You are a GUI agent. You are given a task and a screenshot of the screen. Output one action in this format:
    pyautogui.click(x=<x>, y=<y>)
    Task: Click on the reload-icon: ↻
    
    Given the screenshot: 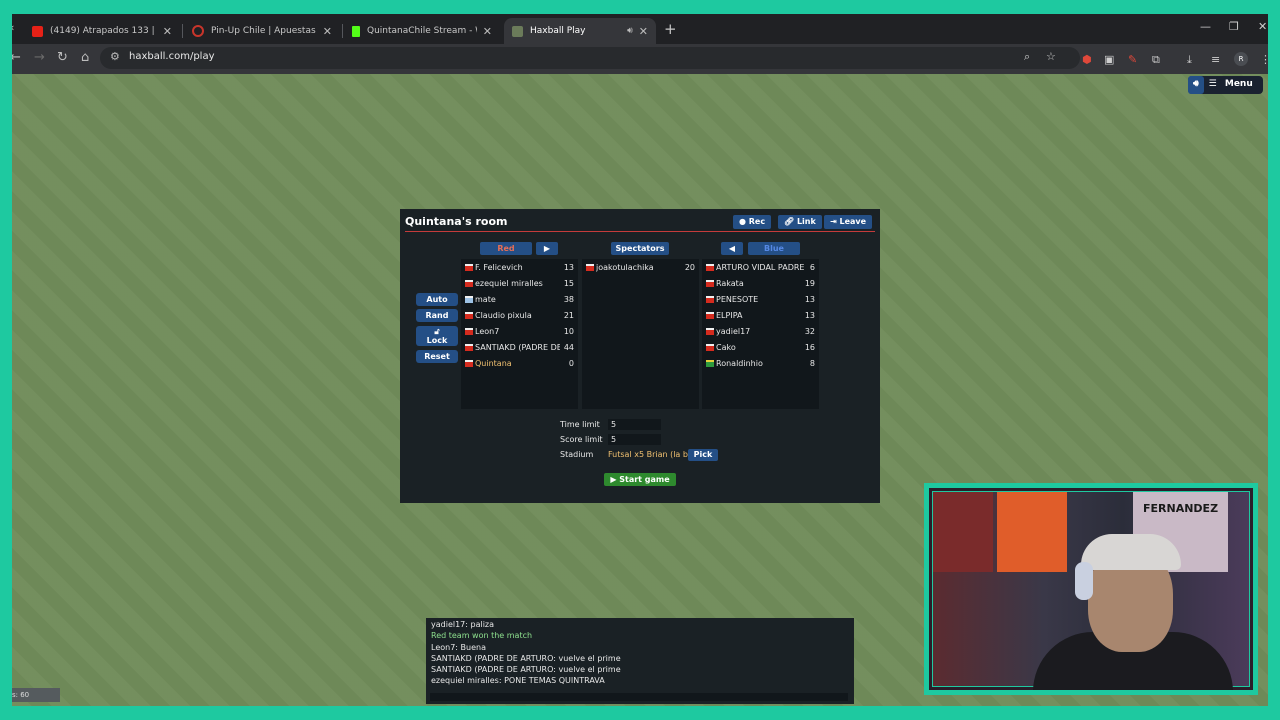 What is the action you would take?
    pyautogui.click(x=62, y=57)
    